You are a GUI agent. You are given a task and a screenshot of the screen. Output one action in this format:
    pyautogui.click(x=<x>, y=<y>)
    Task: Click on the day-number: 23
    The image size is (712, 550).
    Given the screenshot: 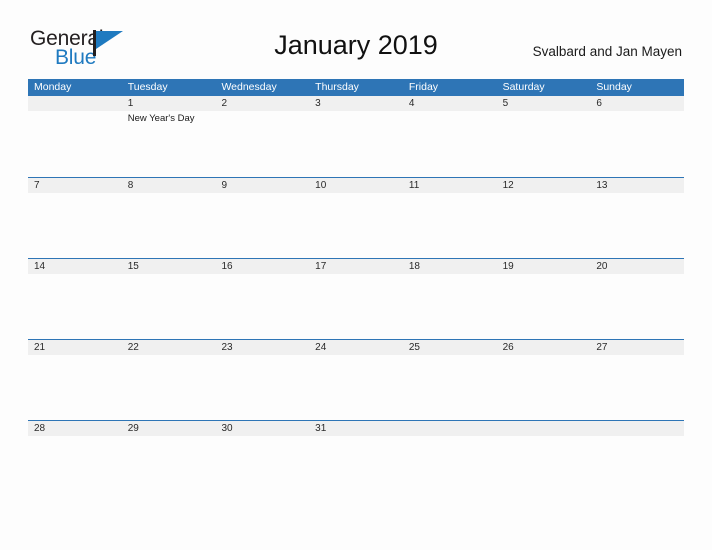 What is the action you would take?
    pyautogui.click(x=262, y=347)
    